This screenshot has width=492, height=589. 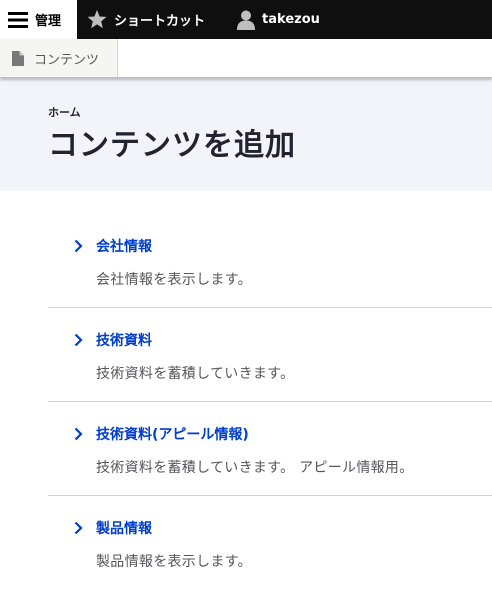 What do you see at coordinates (67, 60) in the screenshot?
I see `tray-item-content-label: コンテンツ` at bounding box center [67, 60].